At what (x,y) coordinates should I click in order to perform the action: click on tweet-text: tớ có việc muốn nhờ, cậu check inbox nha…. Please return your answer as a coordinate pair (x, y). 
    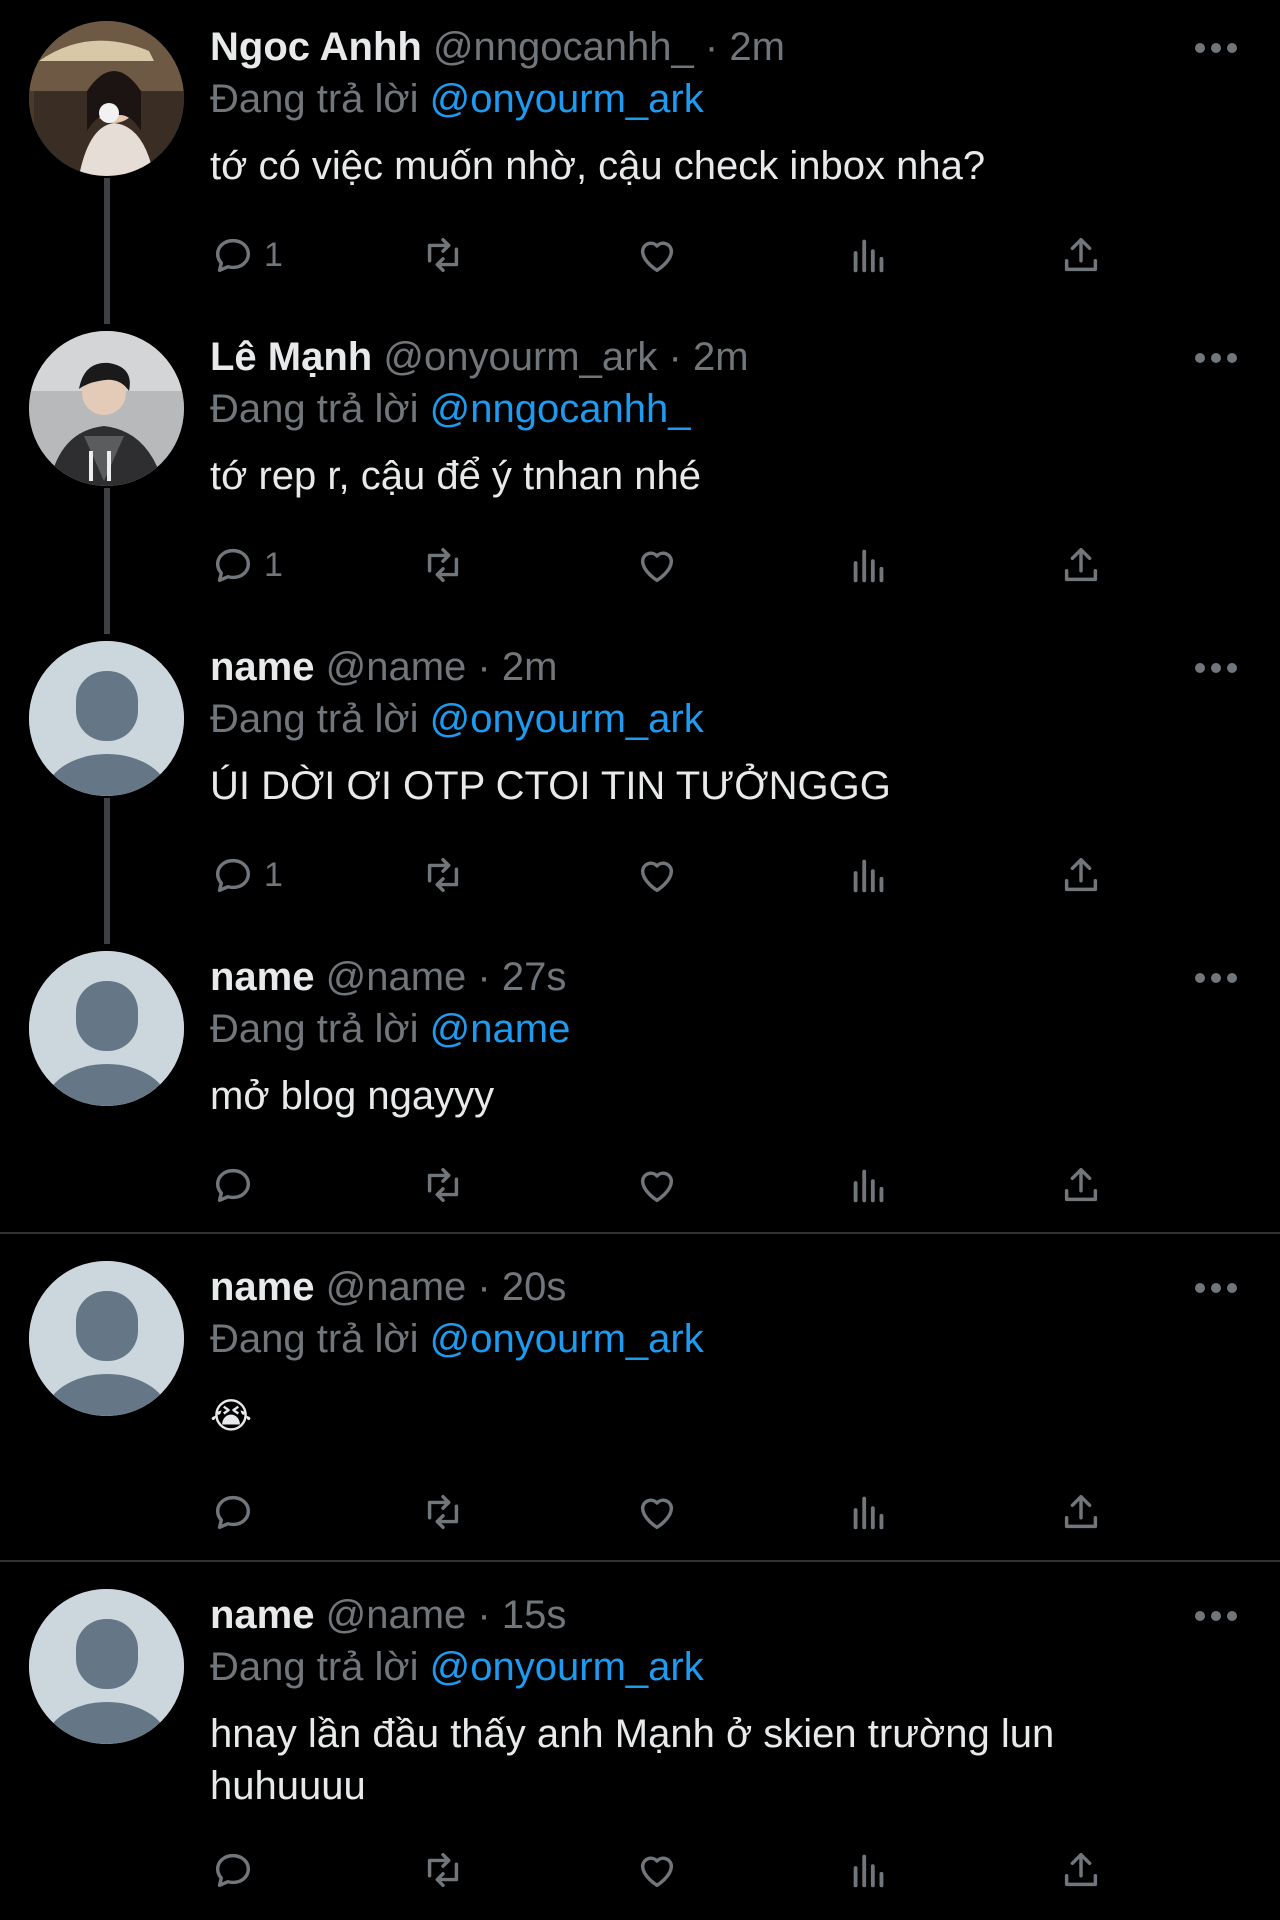
    Looking at the image, I should click on (598, 166).